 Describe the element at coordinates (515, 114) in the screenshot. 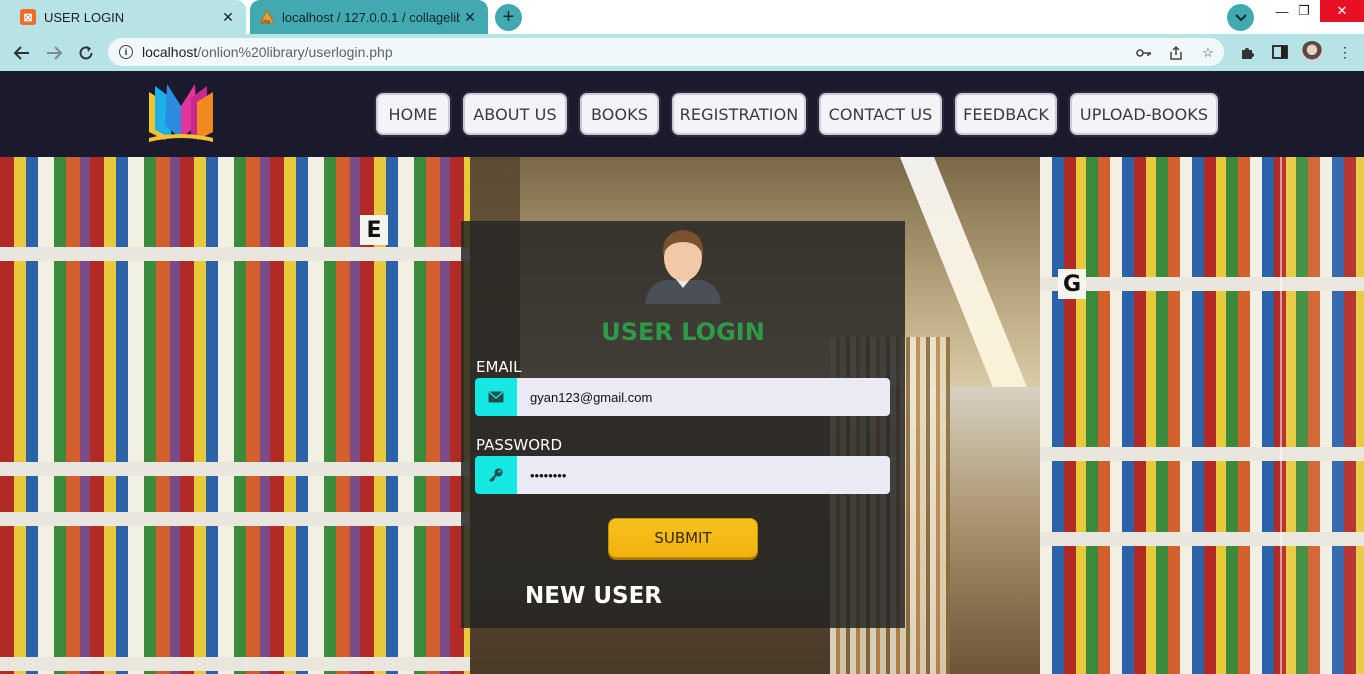

I see `nav-about-us: ABOUT US` at that location.